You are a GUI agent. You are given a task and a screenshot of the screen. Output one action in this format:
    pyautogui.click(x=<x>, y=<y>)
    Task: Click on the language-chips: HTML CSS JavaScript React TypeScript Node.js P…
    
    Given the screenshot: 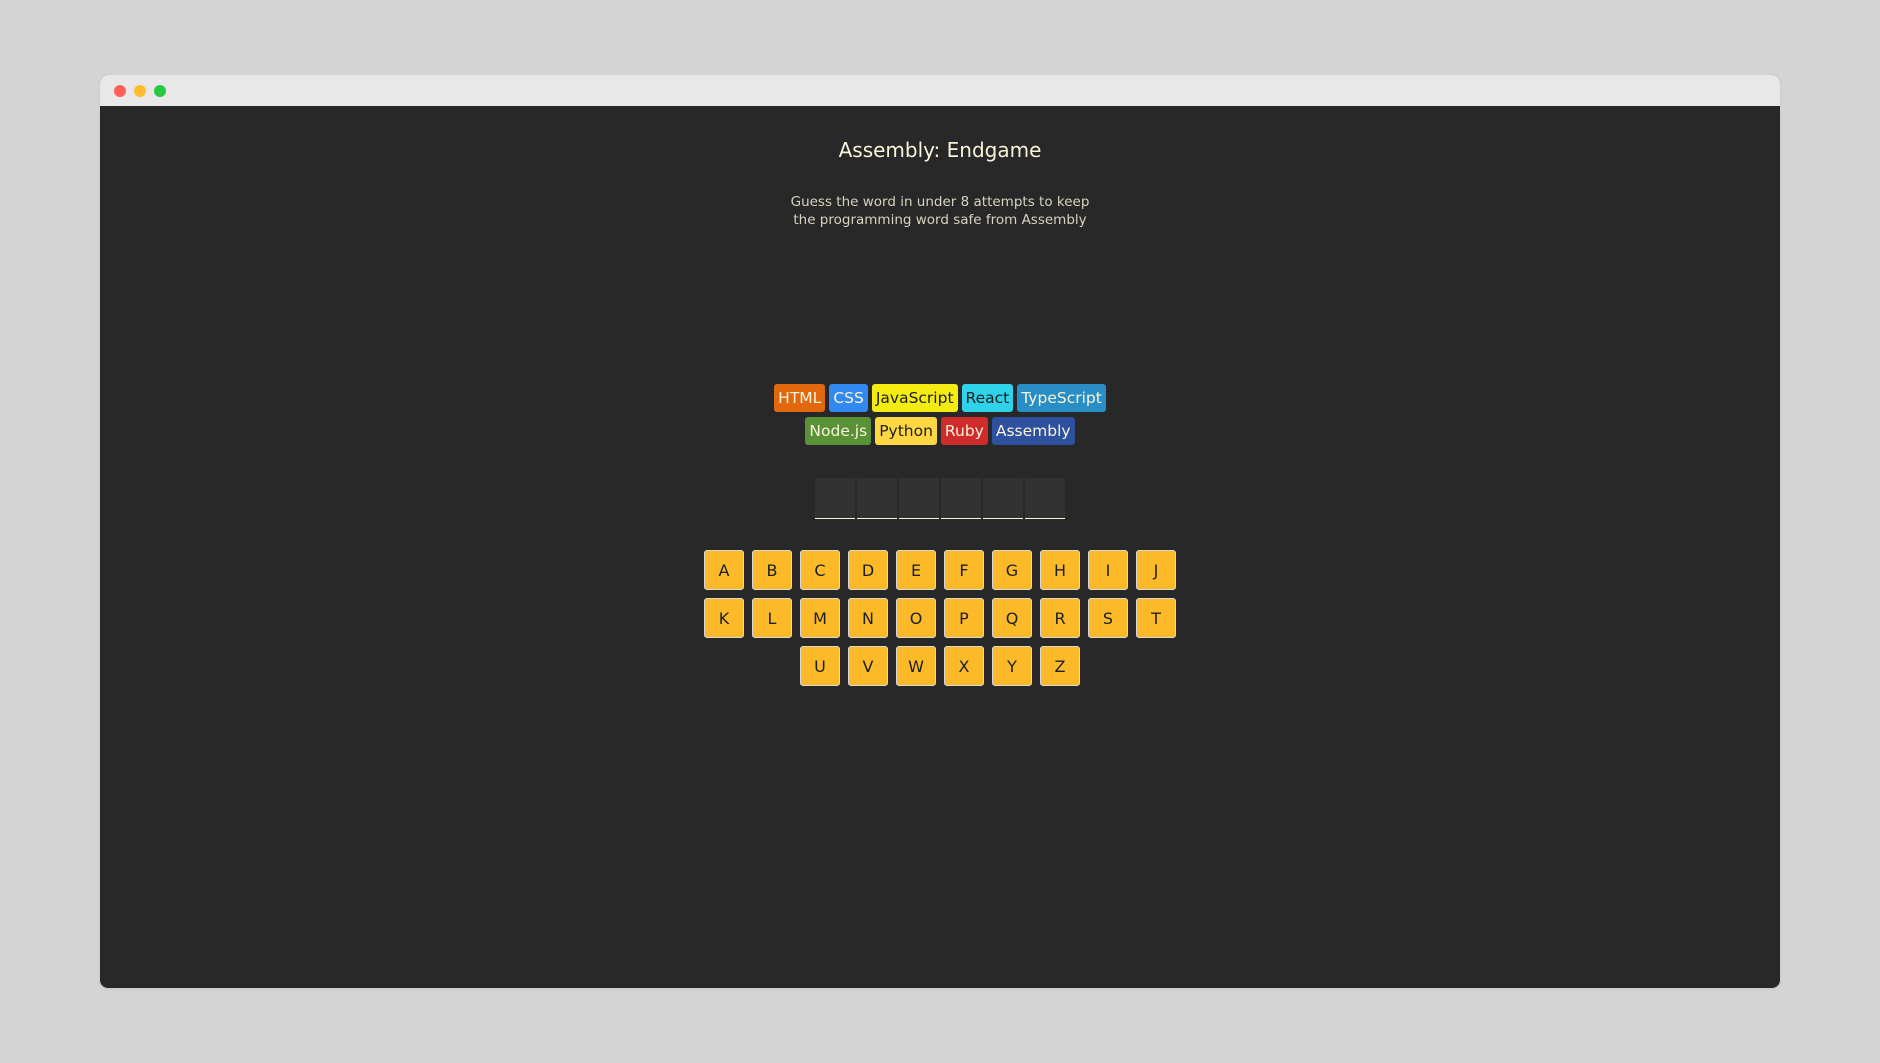 What is the action you would take?
    pyautogui.click(x=940, y=414)
    